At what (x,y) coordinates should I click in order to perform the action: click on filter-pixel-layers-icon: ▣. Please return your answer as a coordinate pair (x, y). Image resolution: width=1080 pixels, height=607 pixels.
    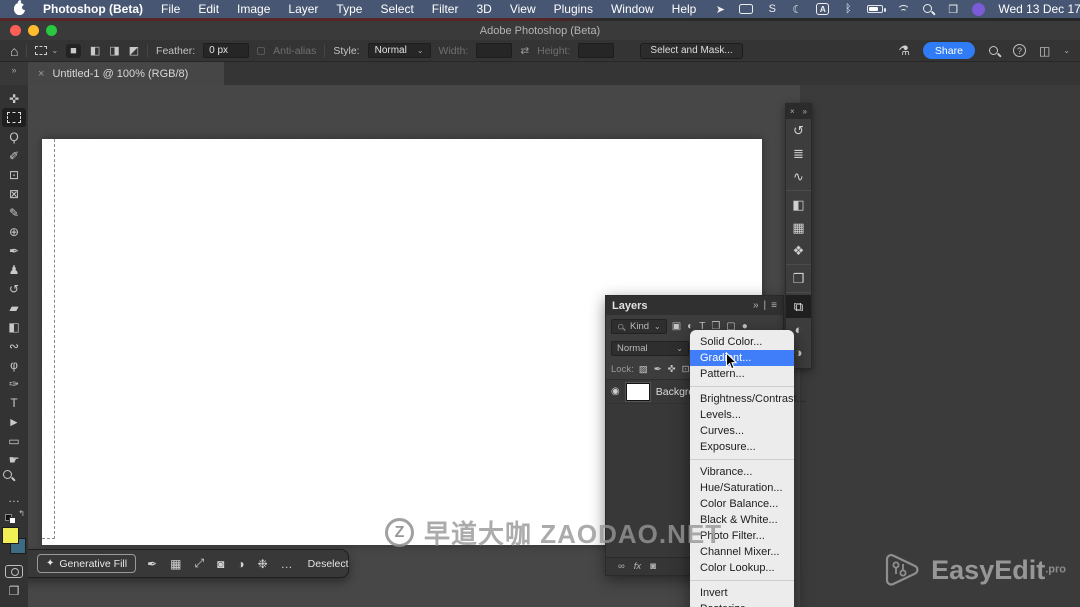
    Looking at the image, I should click on (676, 326).